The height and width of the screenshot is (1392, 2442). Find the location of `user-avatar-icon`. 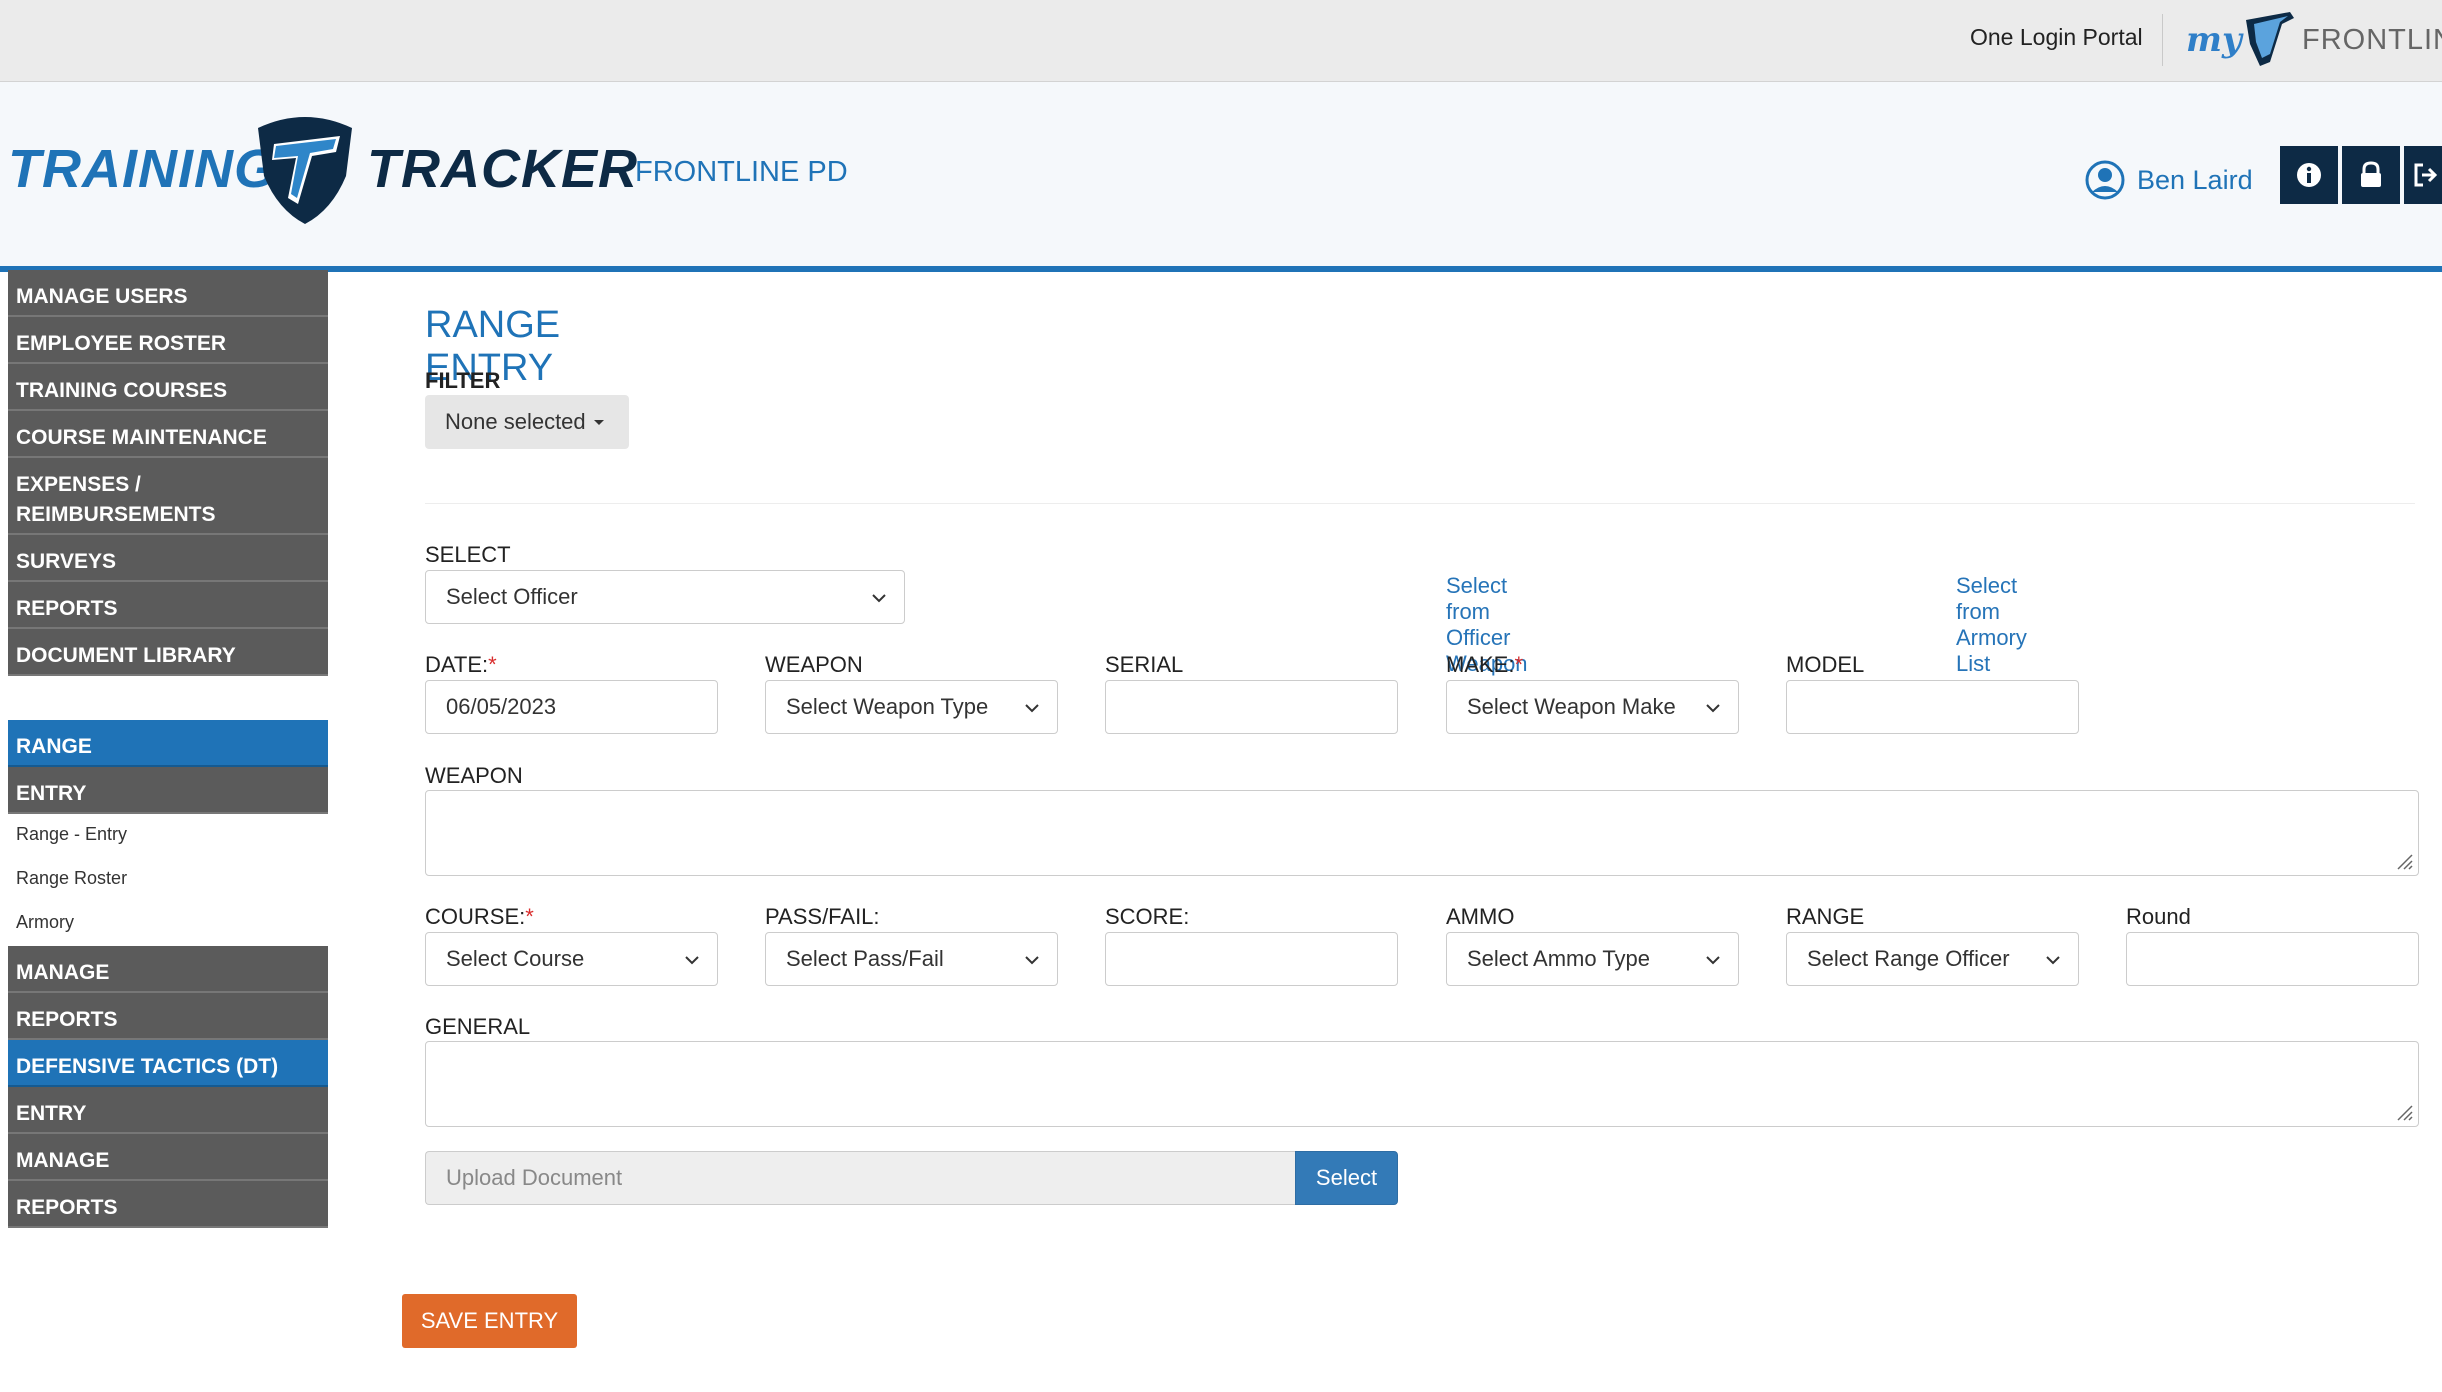

user-avatar-icon is located at coordinates (2105, 180).